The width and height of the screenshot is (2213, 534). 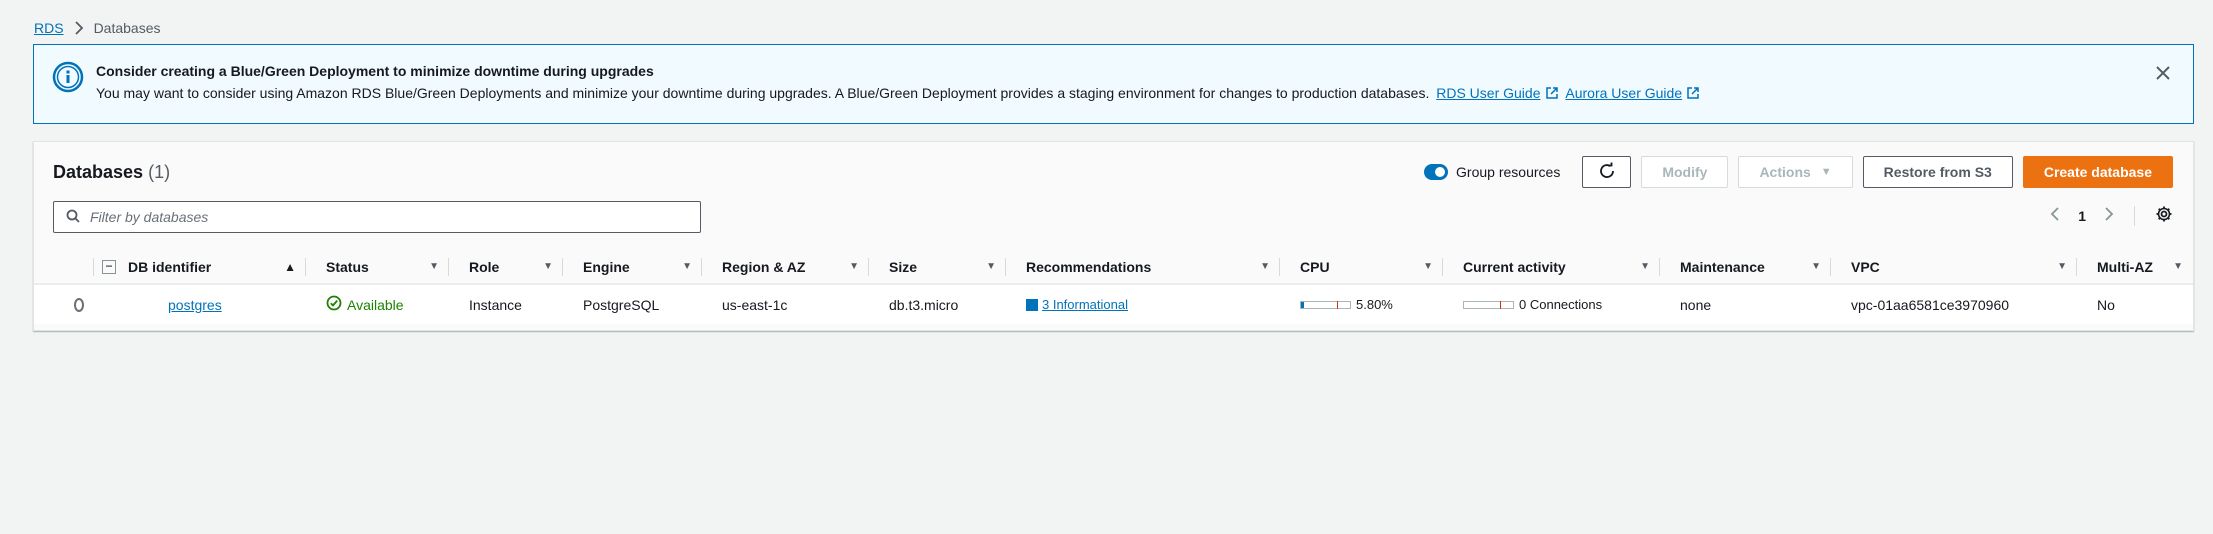 What do you see at coordinates (1361, 266) in the screenshot?
I see `column-header-cpu: CPU ▼` at bounding box center [1361, 266].